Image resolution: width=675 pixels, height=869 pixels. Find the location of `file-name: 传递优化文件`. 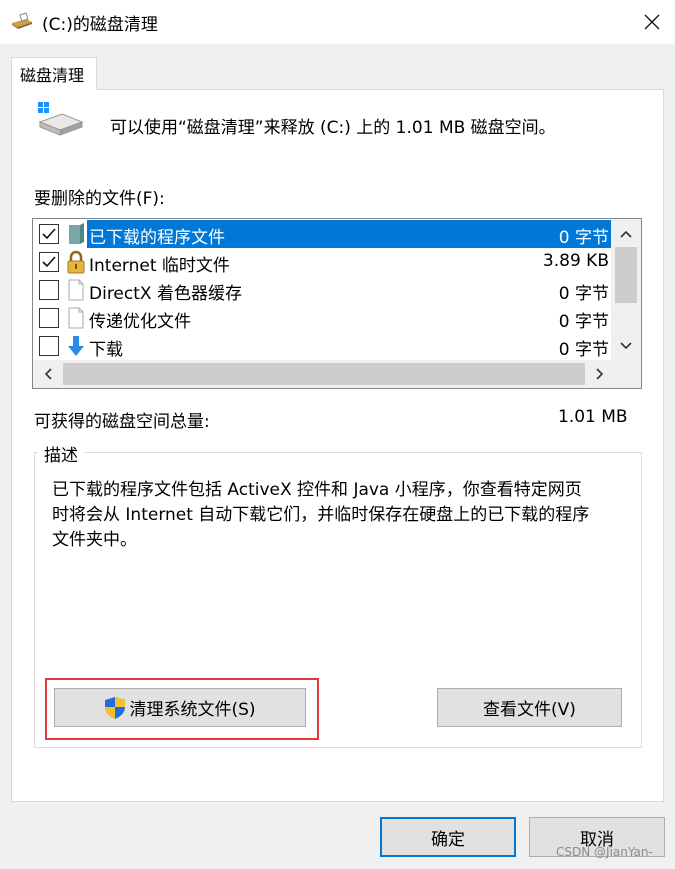

file-name: 传递优化文件 is located at coordinates (140, 322).